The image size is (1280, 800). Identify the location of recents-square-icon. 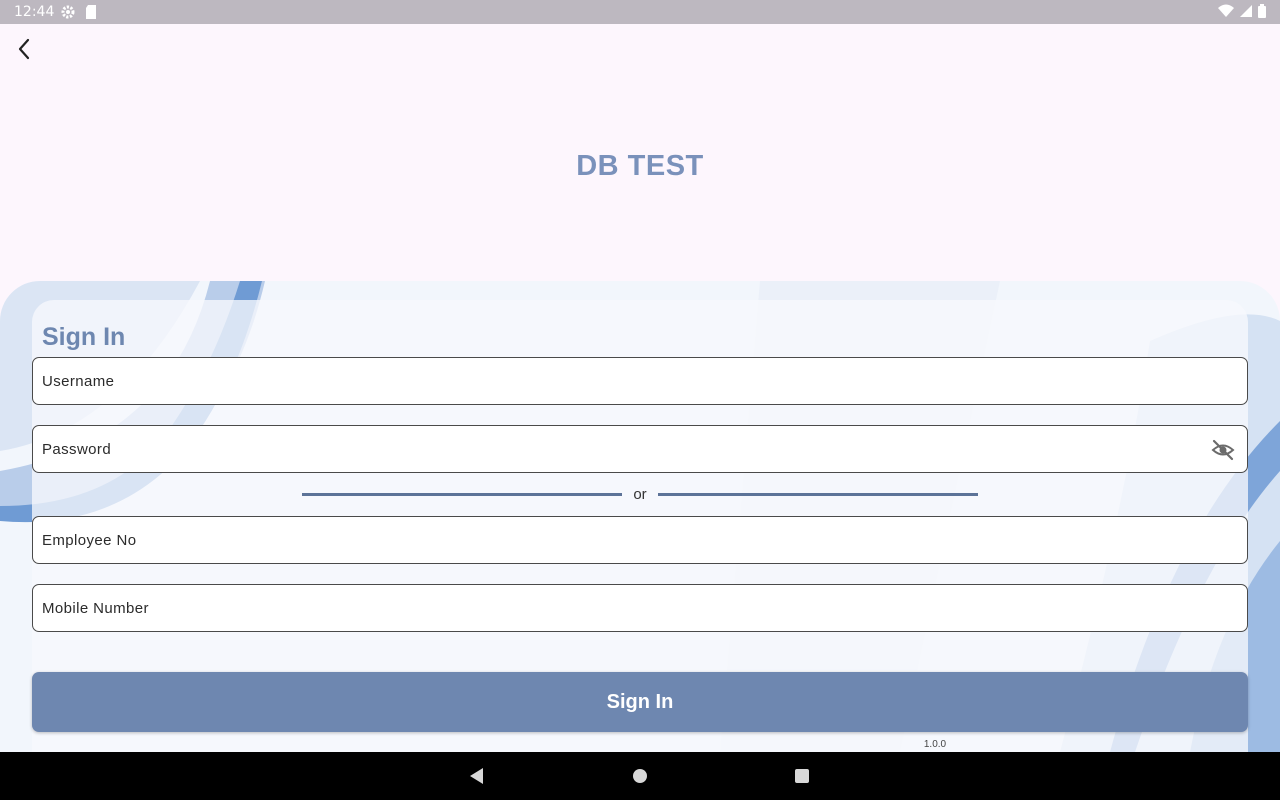
(802, 776).